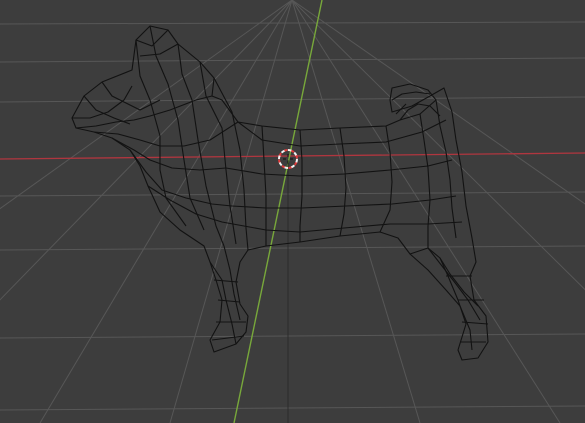  I want to click on x-axis-line, so click(292, 156).